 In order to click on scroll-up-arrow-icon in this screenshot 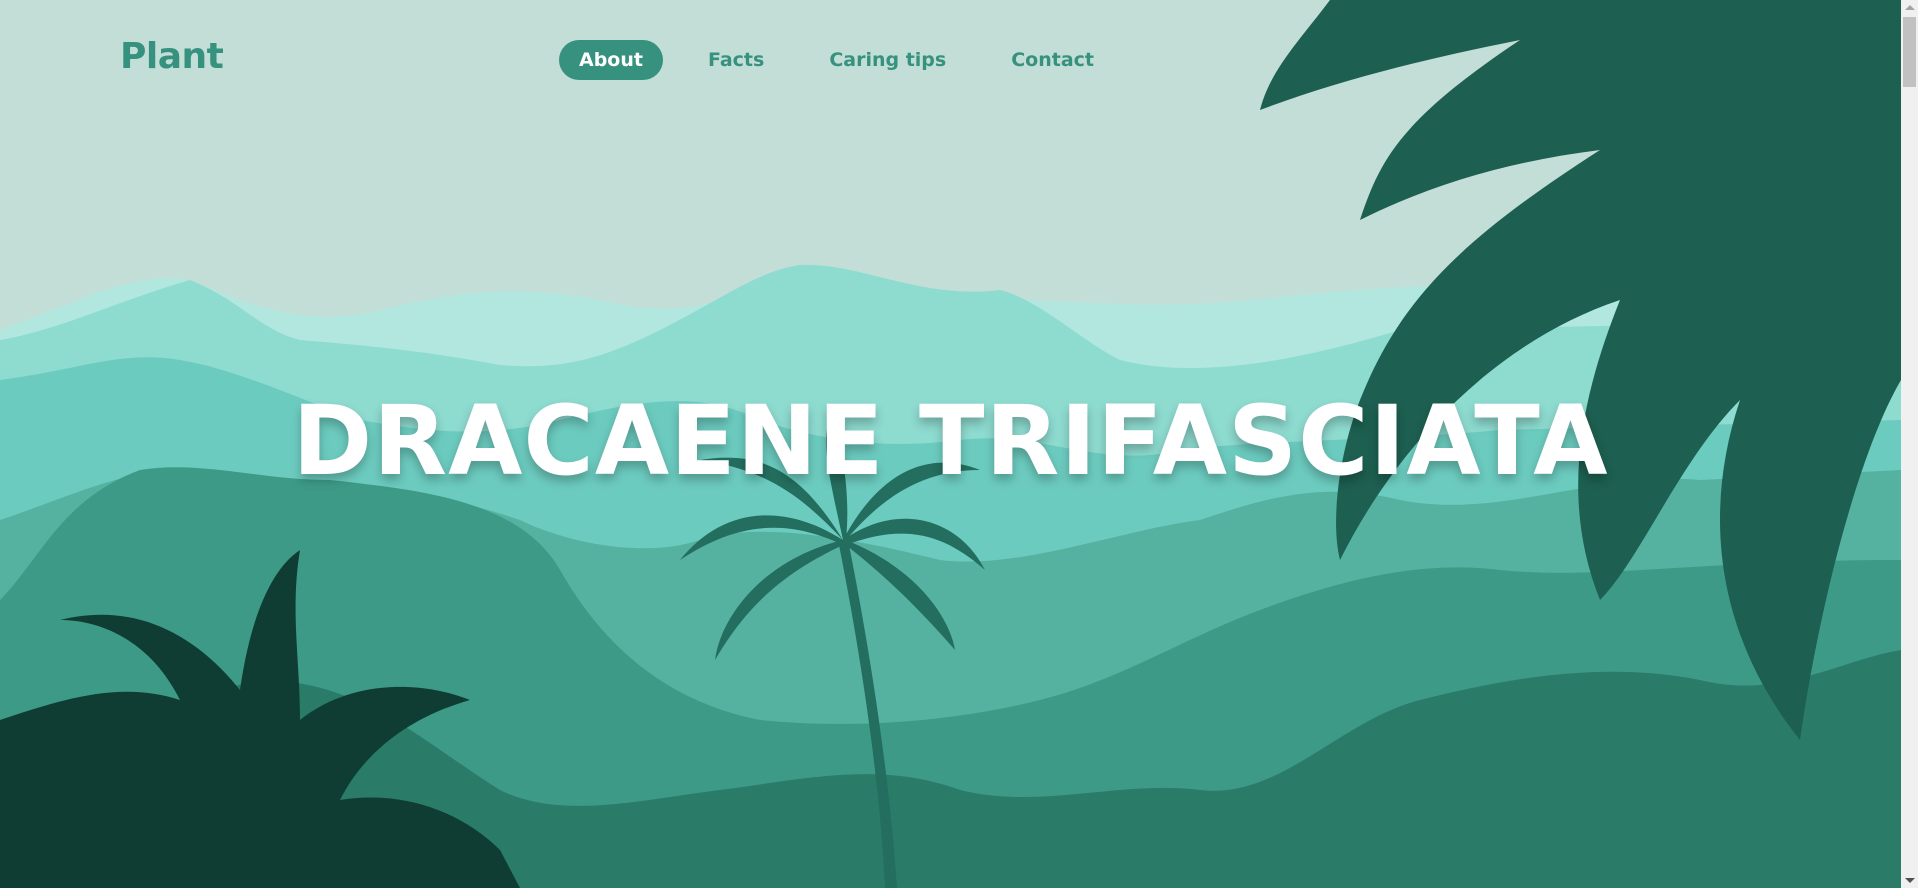, I will do `click(1910, 7)`.